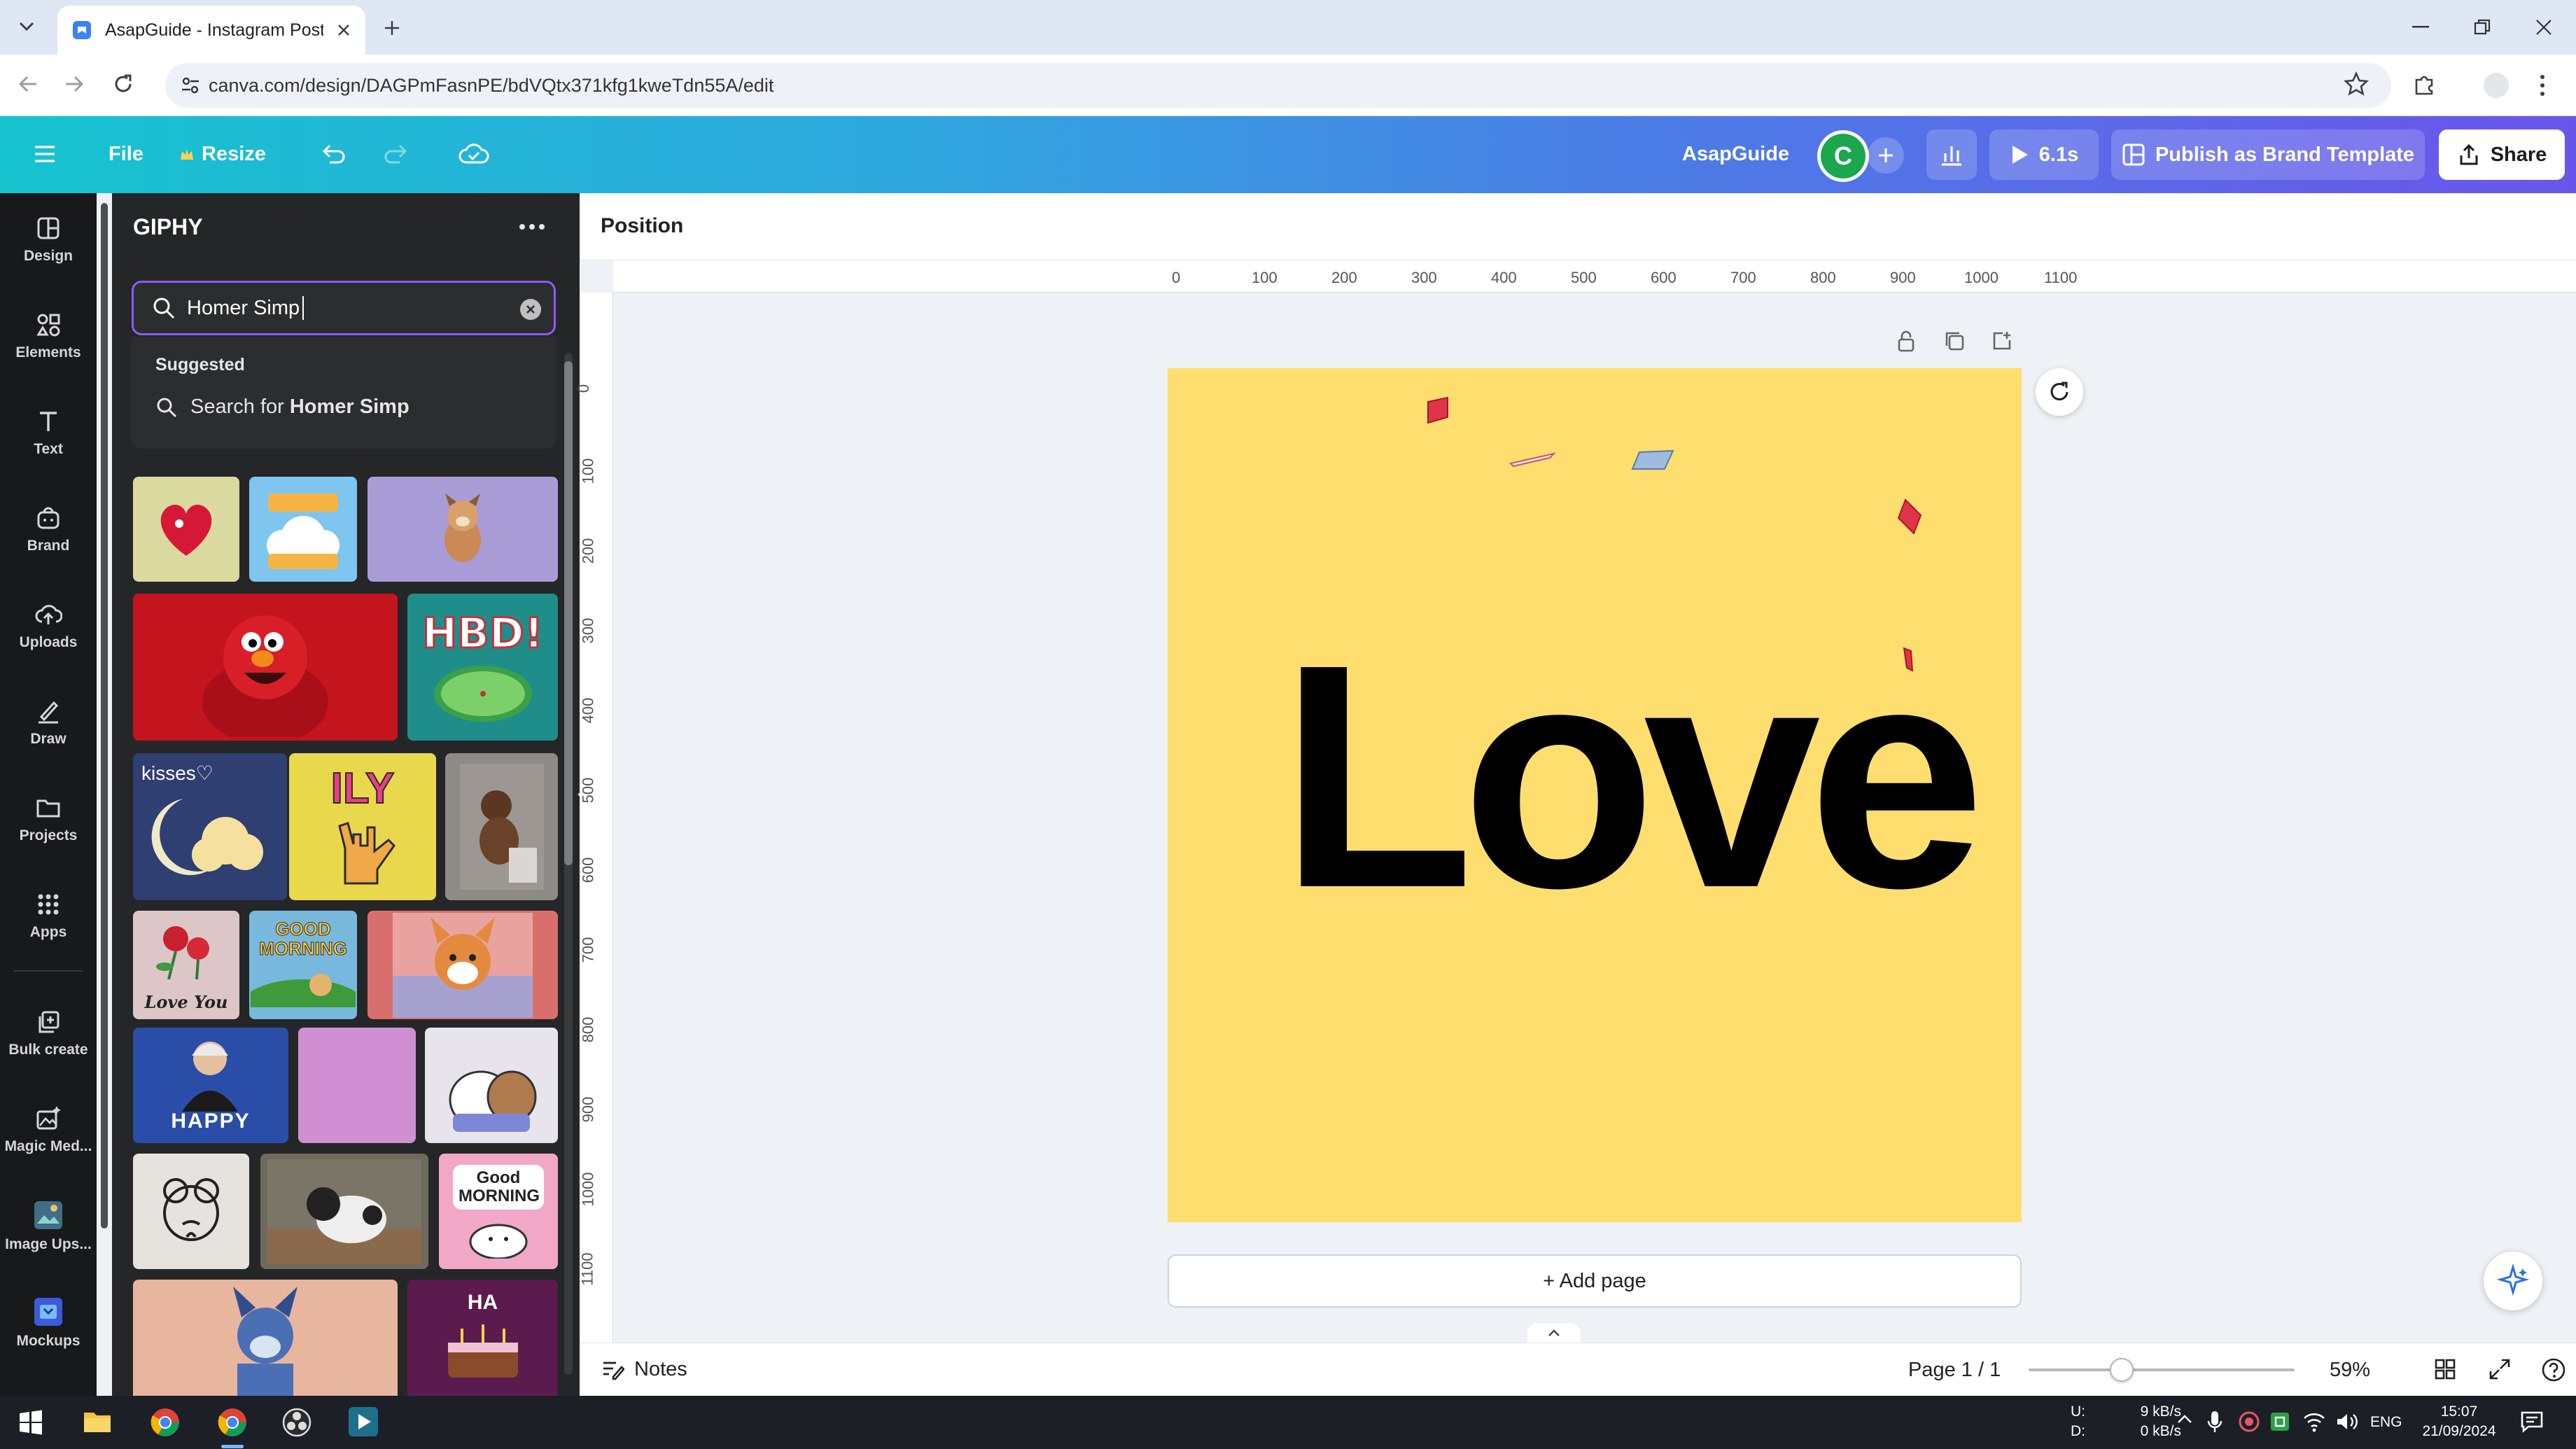  I want to click on start-button, so click(30, 1422).